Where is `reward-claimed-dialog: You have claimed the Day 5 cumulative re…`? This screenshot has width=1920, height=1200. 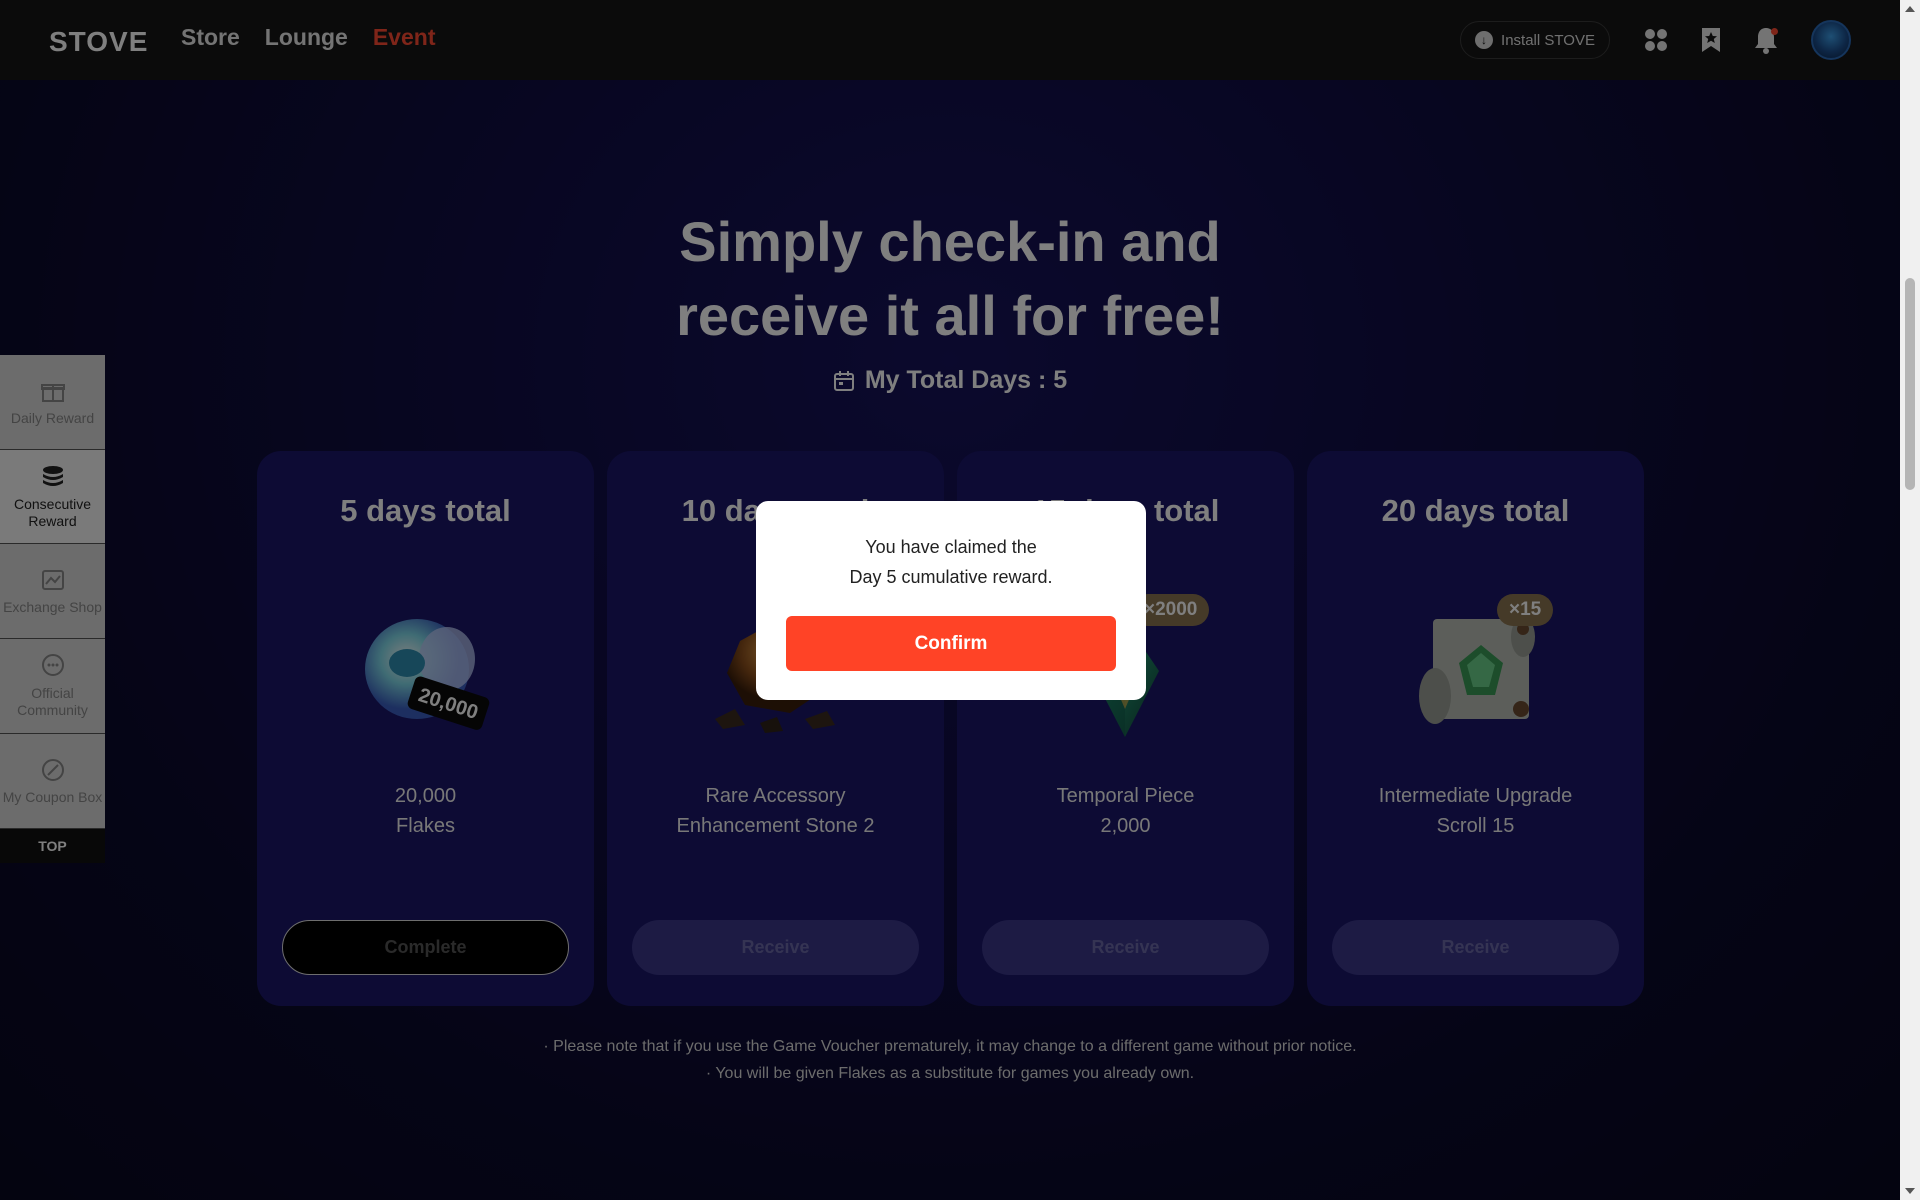 reward-claimed-dialog: You have claimed the Day 5 cumulative re… is located at coordinates (951, 600).